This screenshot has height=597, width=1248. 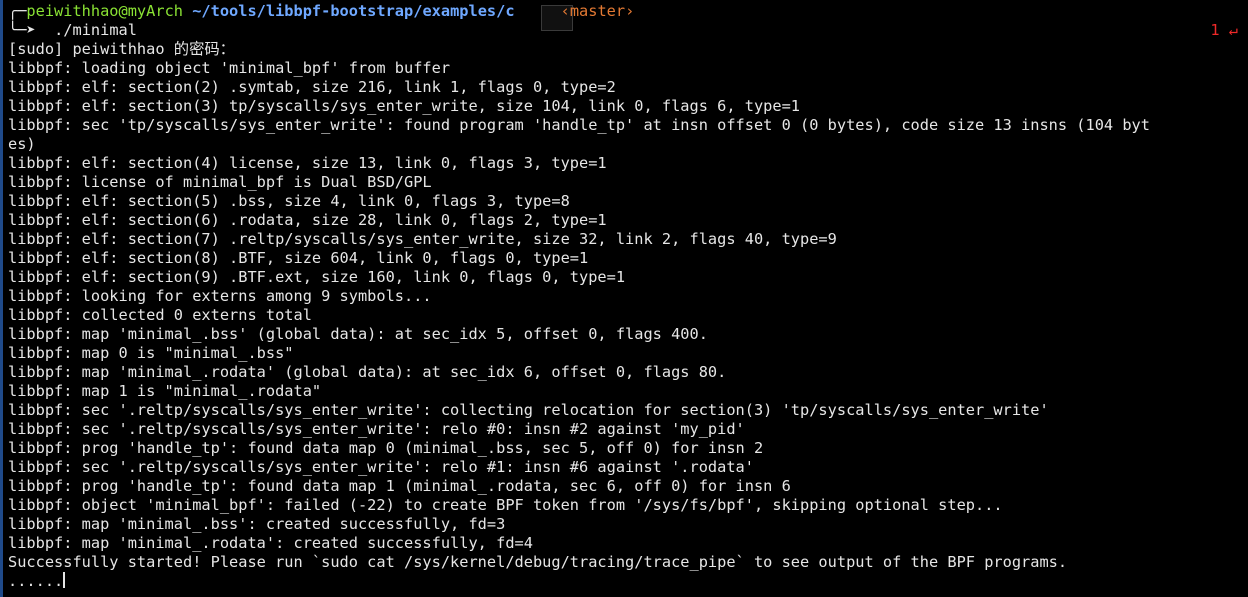 What do you see at coordinates (160, 315) in the screenshot?
I see `output-line: libbpf: collected 0 externs total` at bounding box center [160, 315].